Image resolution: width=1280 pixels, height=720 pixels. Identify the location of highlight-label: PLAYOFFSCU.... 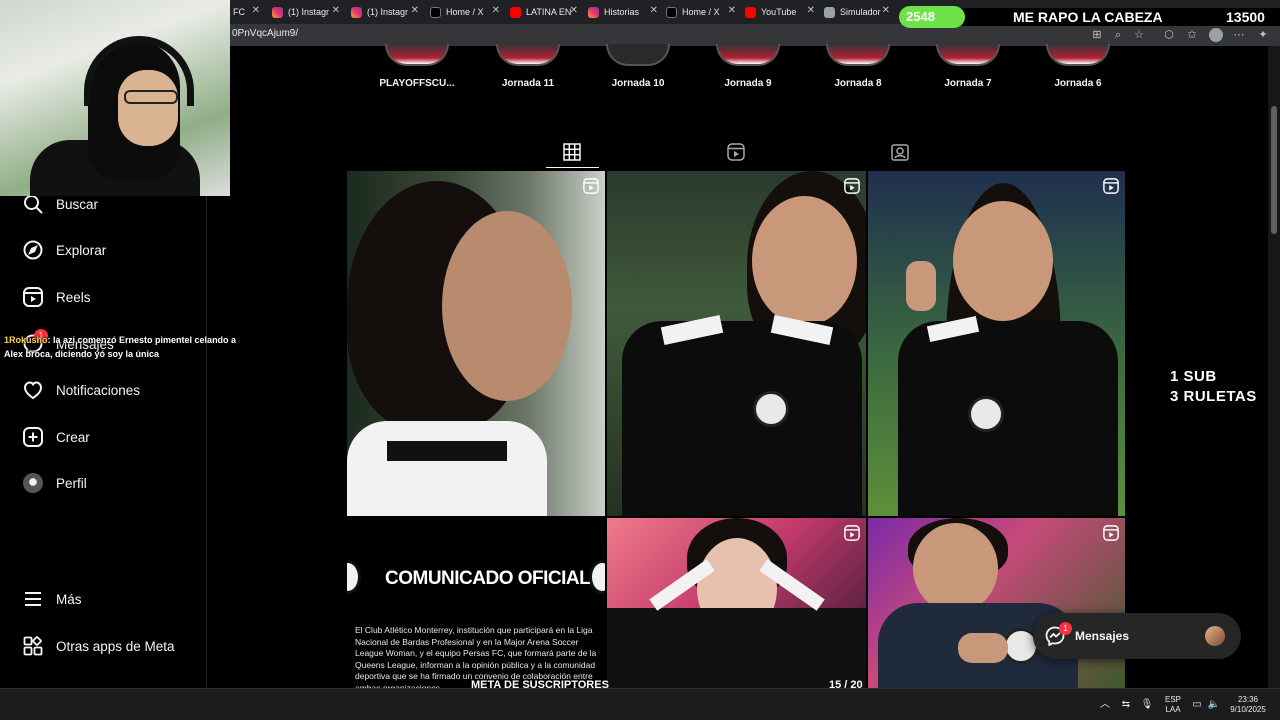
(417, 83).